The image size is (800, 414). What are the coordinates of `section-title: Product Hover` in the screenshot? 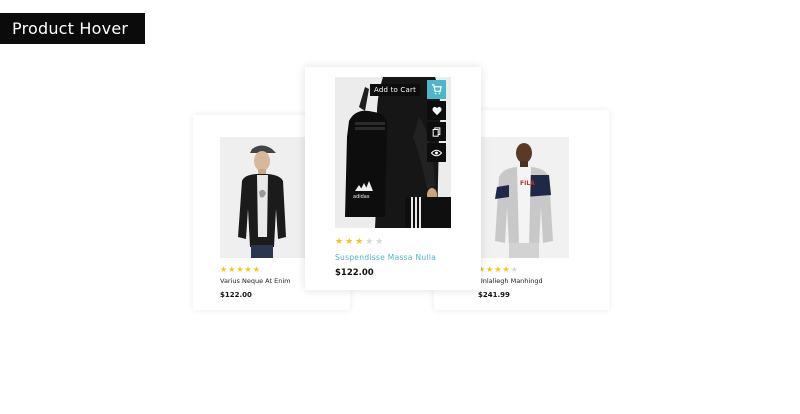 It's located at (70, 28).